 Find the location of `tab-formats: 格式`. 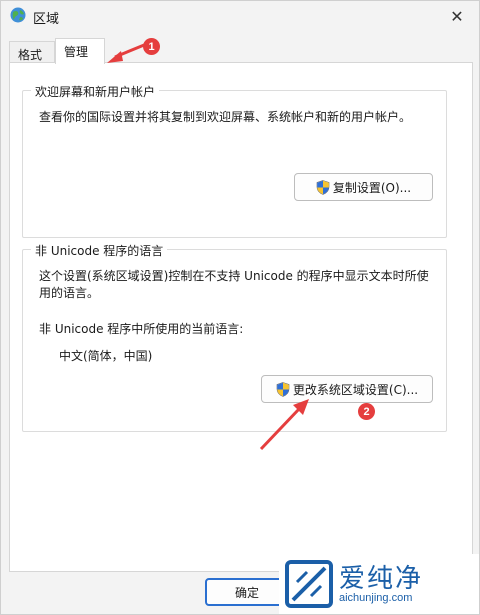

tab-formats: 格式 is located at coordinates (32, 52).